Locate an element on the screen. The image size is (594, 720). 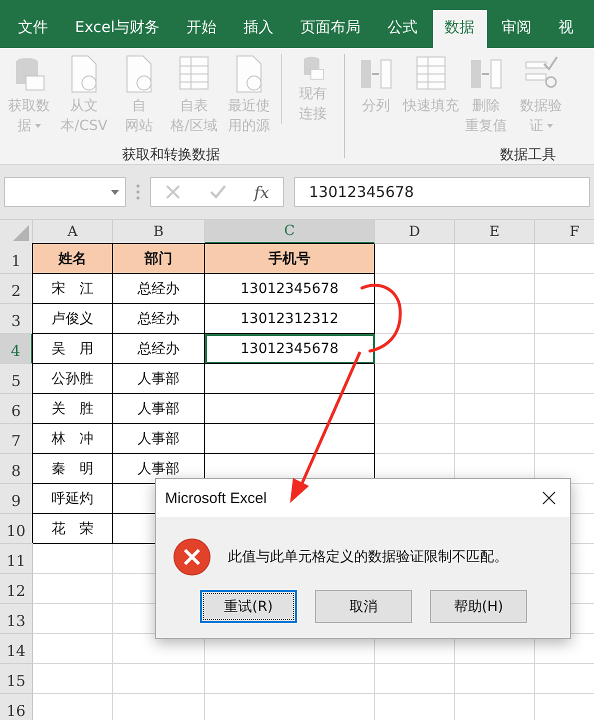
grip-icon is located at coordinates (138, 192).